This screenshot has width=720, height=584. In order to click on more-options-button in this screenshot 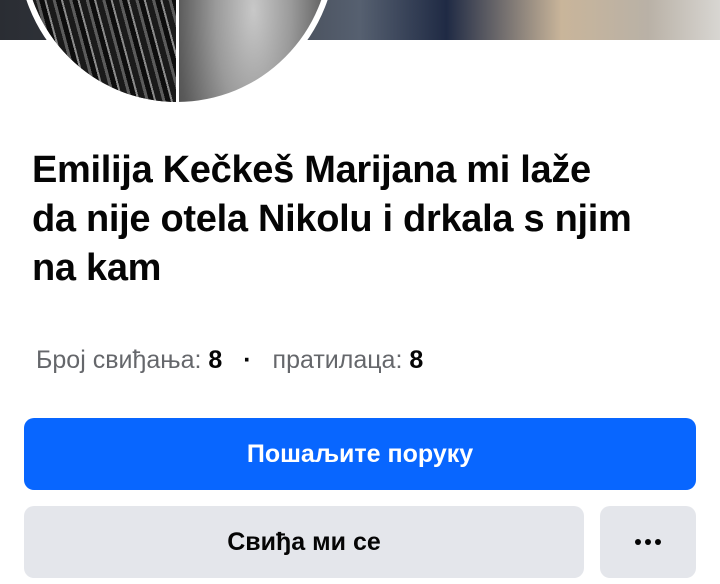, I will do `click(648, 542)`.